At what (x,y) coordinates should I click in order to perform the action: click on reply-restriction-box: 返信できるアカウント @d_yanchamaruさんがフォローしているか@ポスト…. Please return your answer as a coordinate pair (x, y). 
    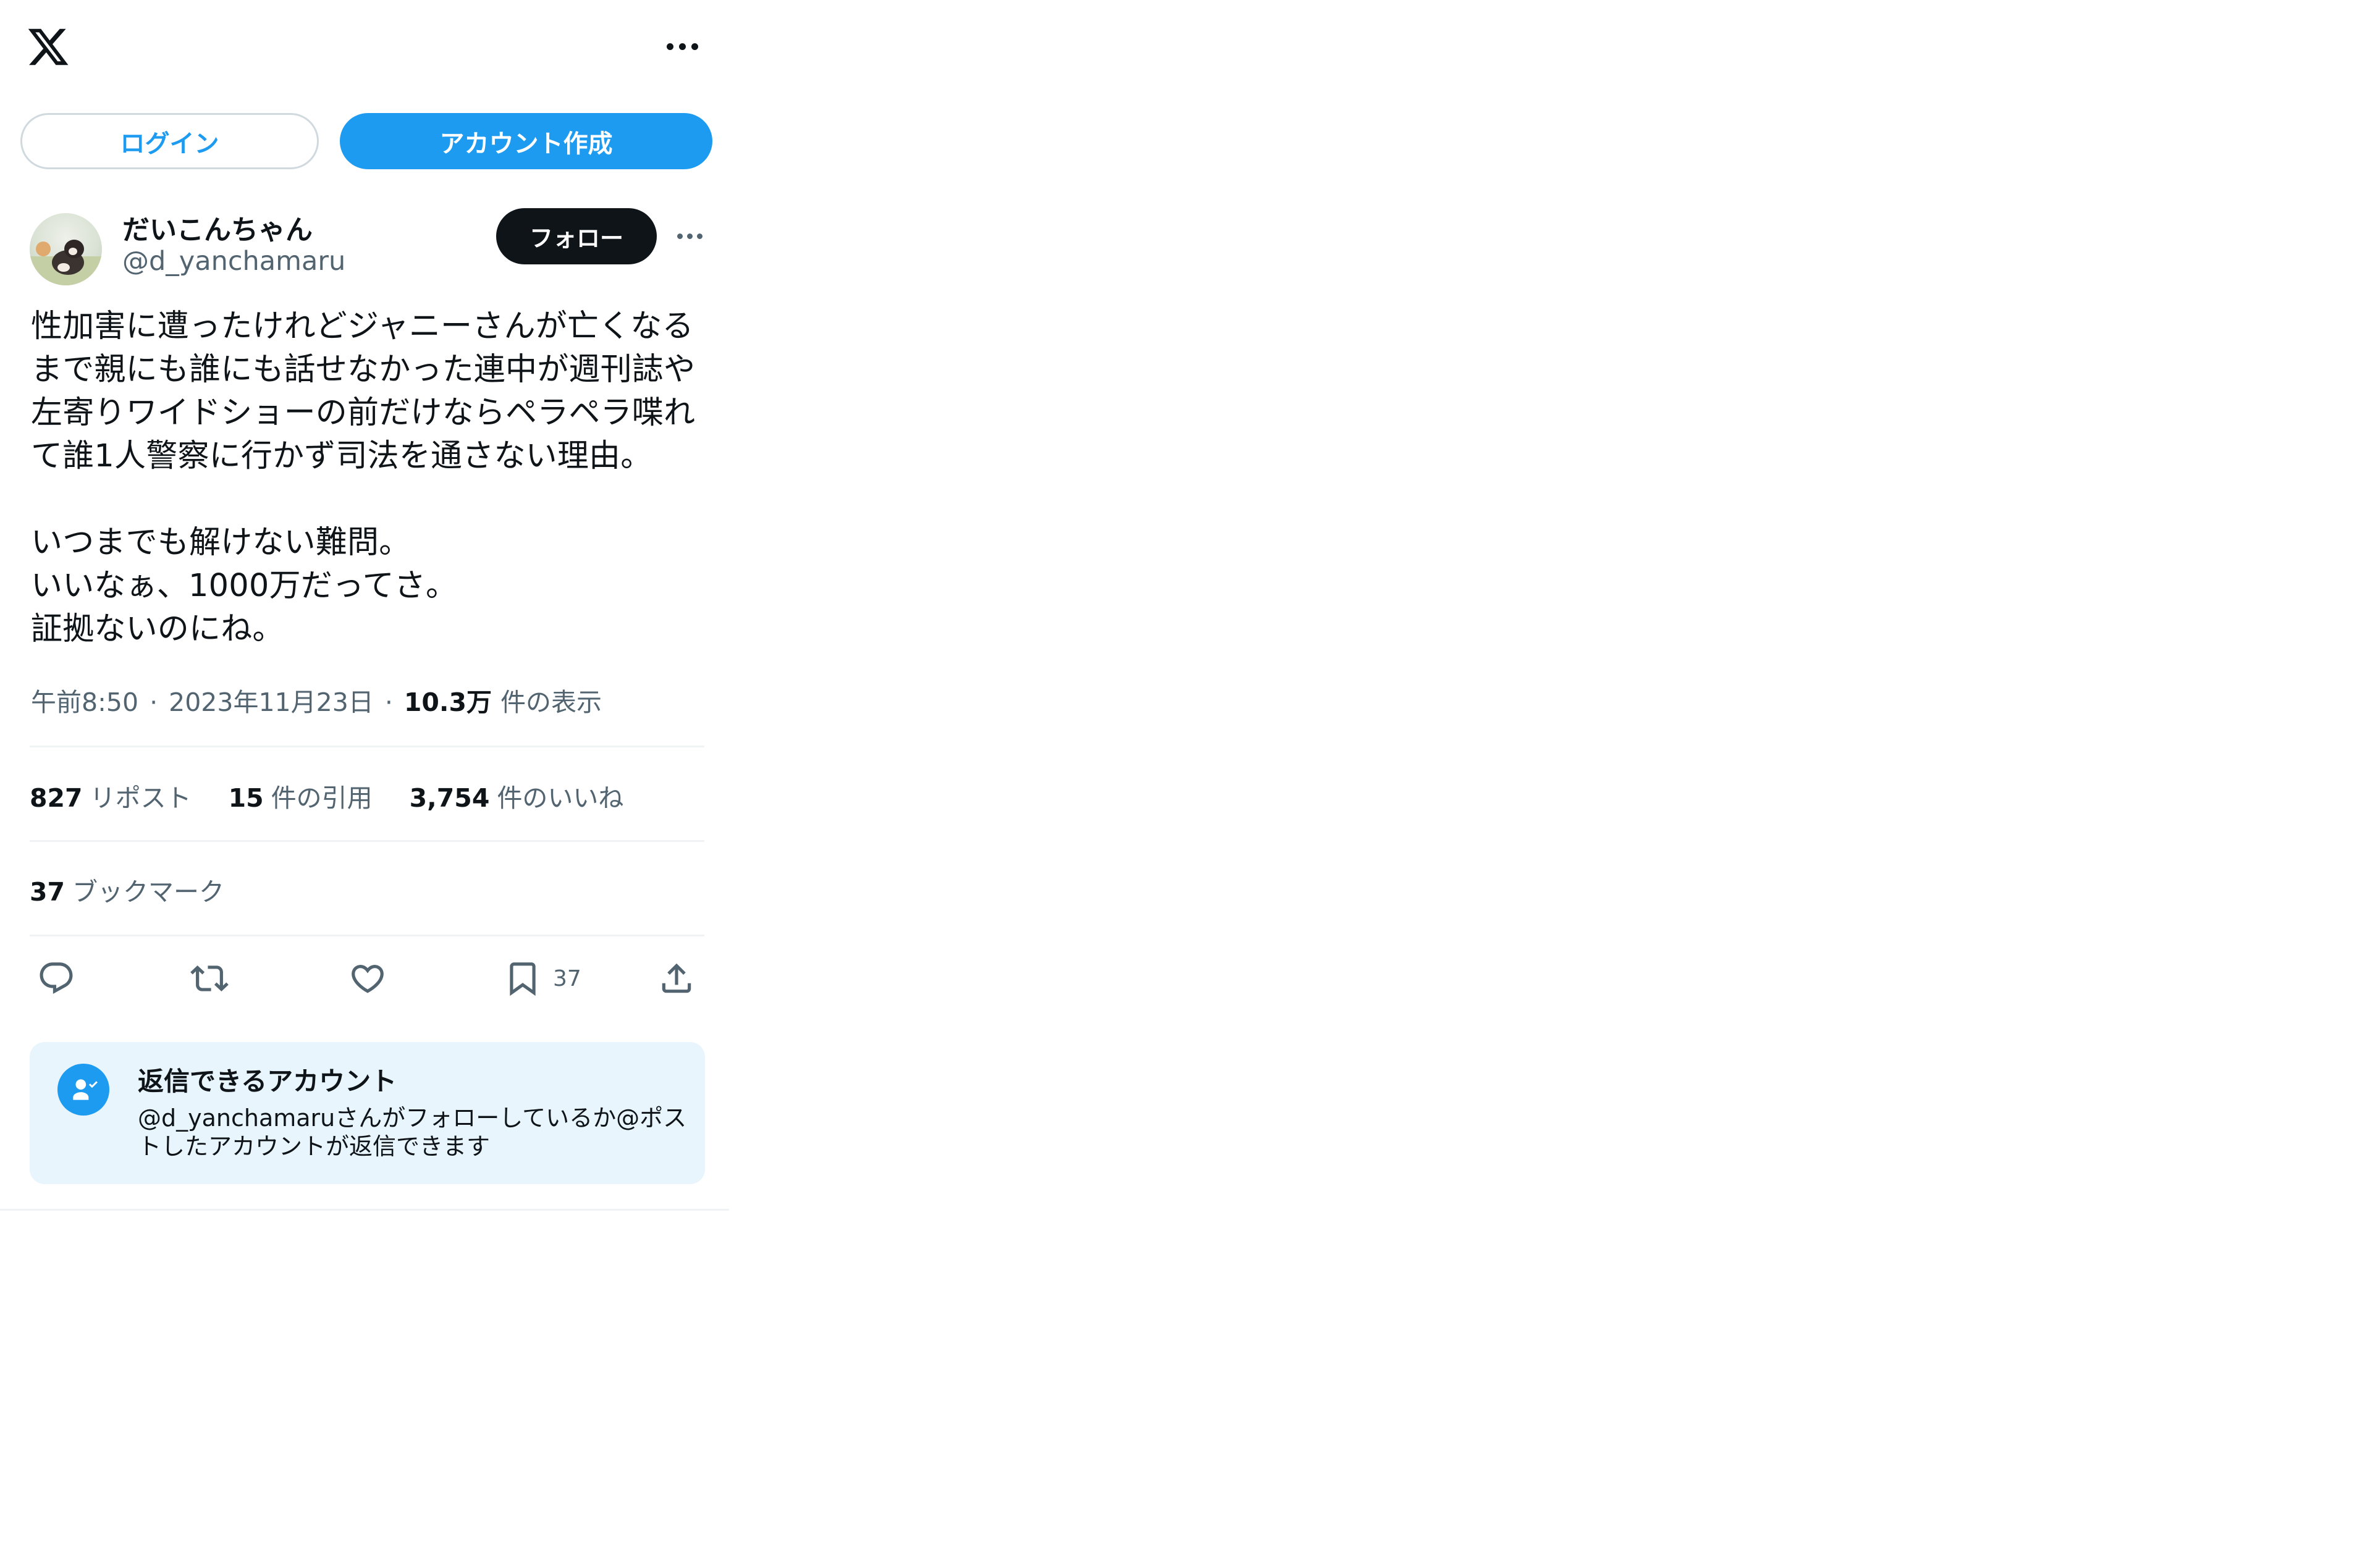
    Looking at the image, I should click on (367, 1113).